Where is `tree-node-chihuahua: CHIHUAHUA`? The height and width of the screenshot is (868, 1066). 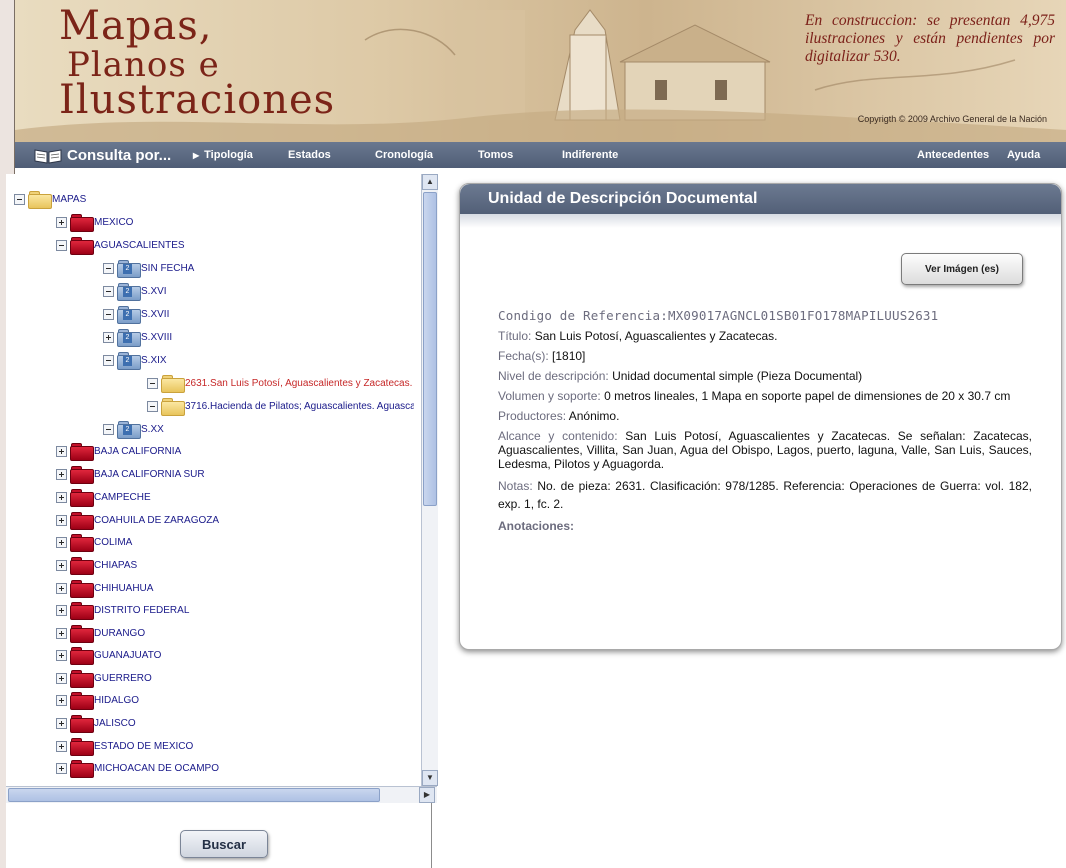 tree-node-chihuahua: CHIHUAHUA is located at coordinates (104, 588).